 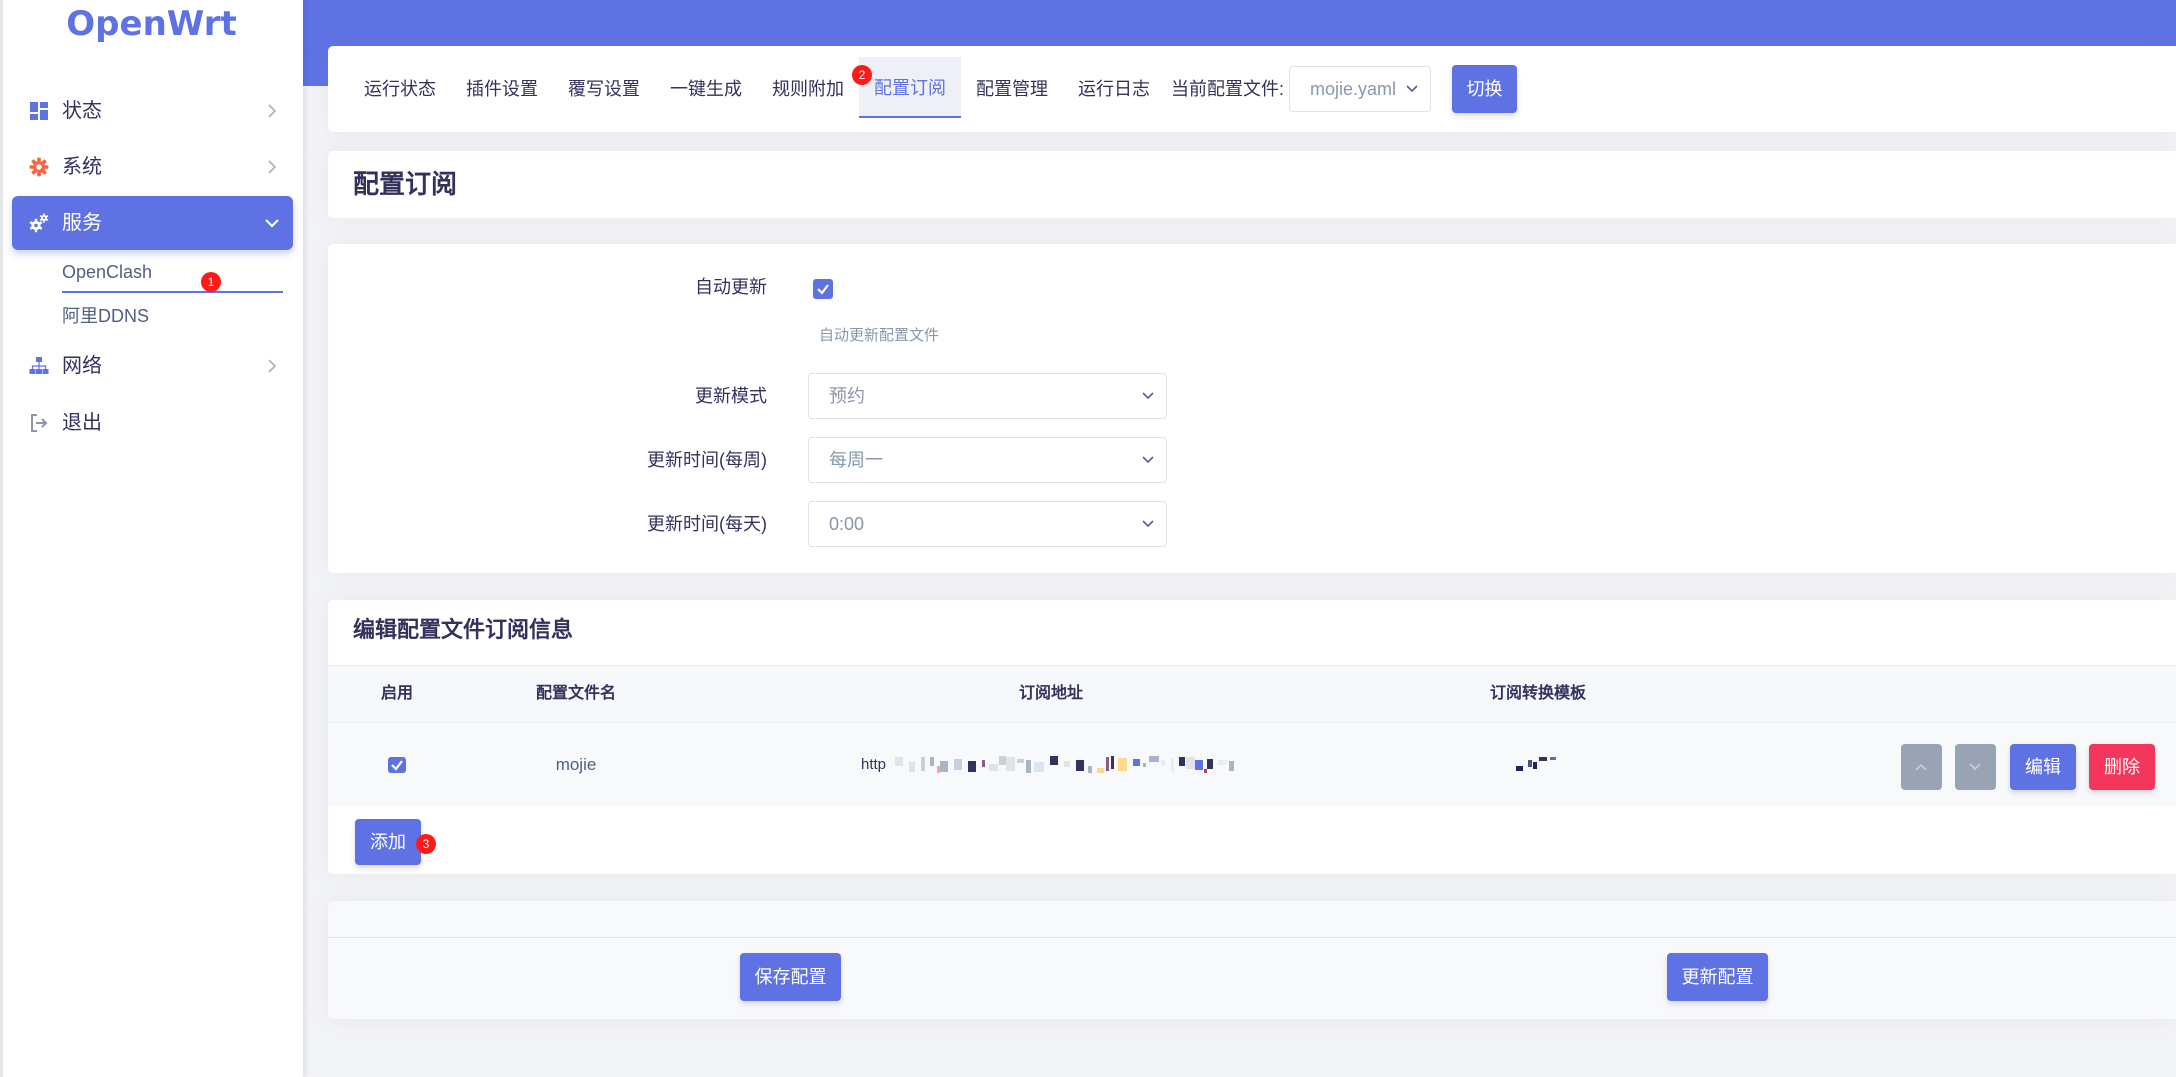 What do you see at coordinates (152, 223) in the screenshot?
I see `sidebar-item-services: 服务` at bounding box center [152, 223].